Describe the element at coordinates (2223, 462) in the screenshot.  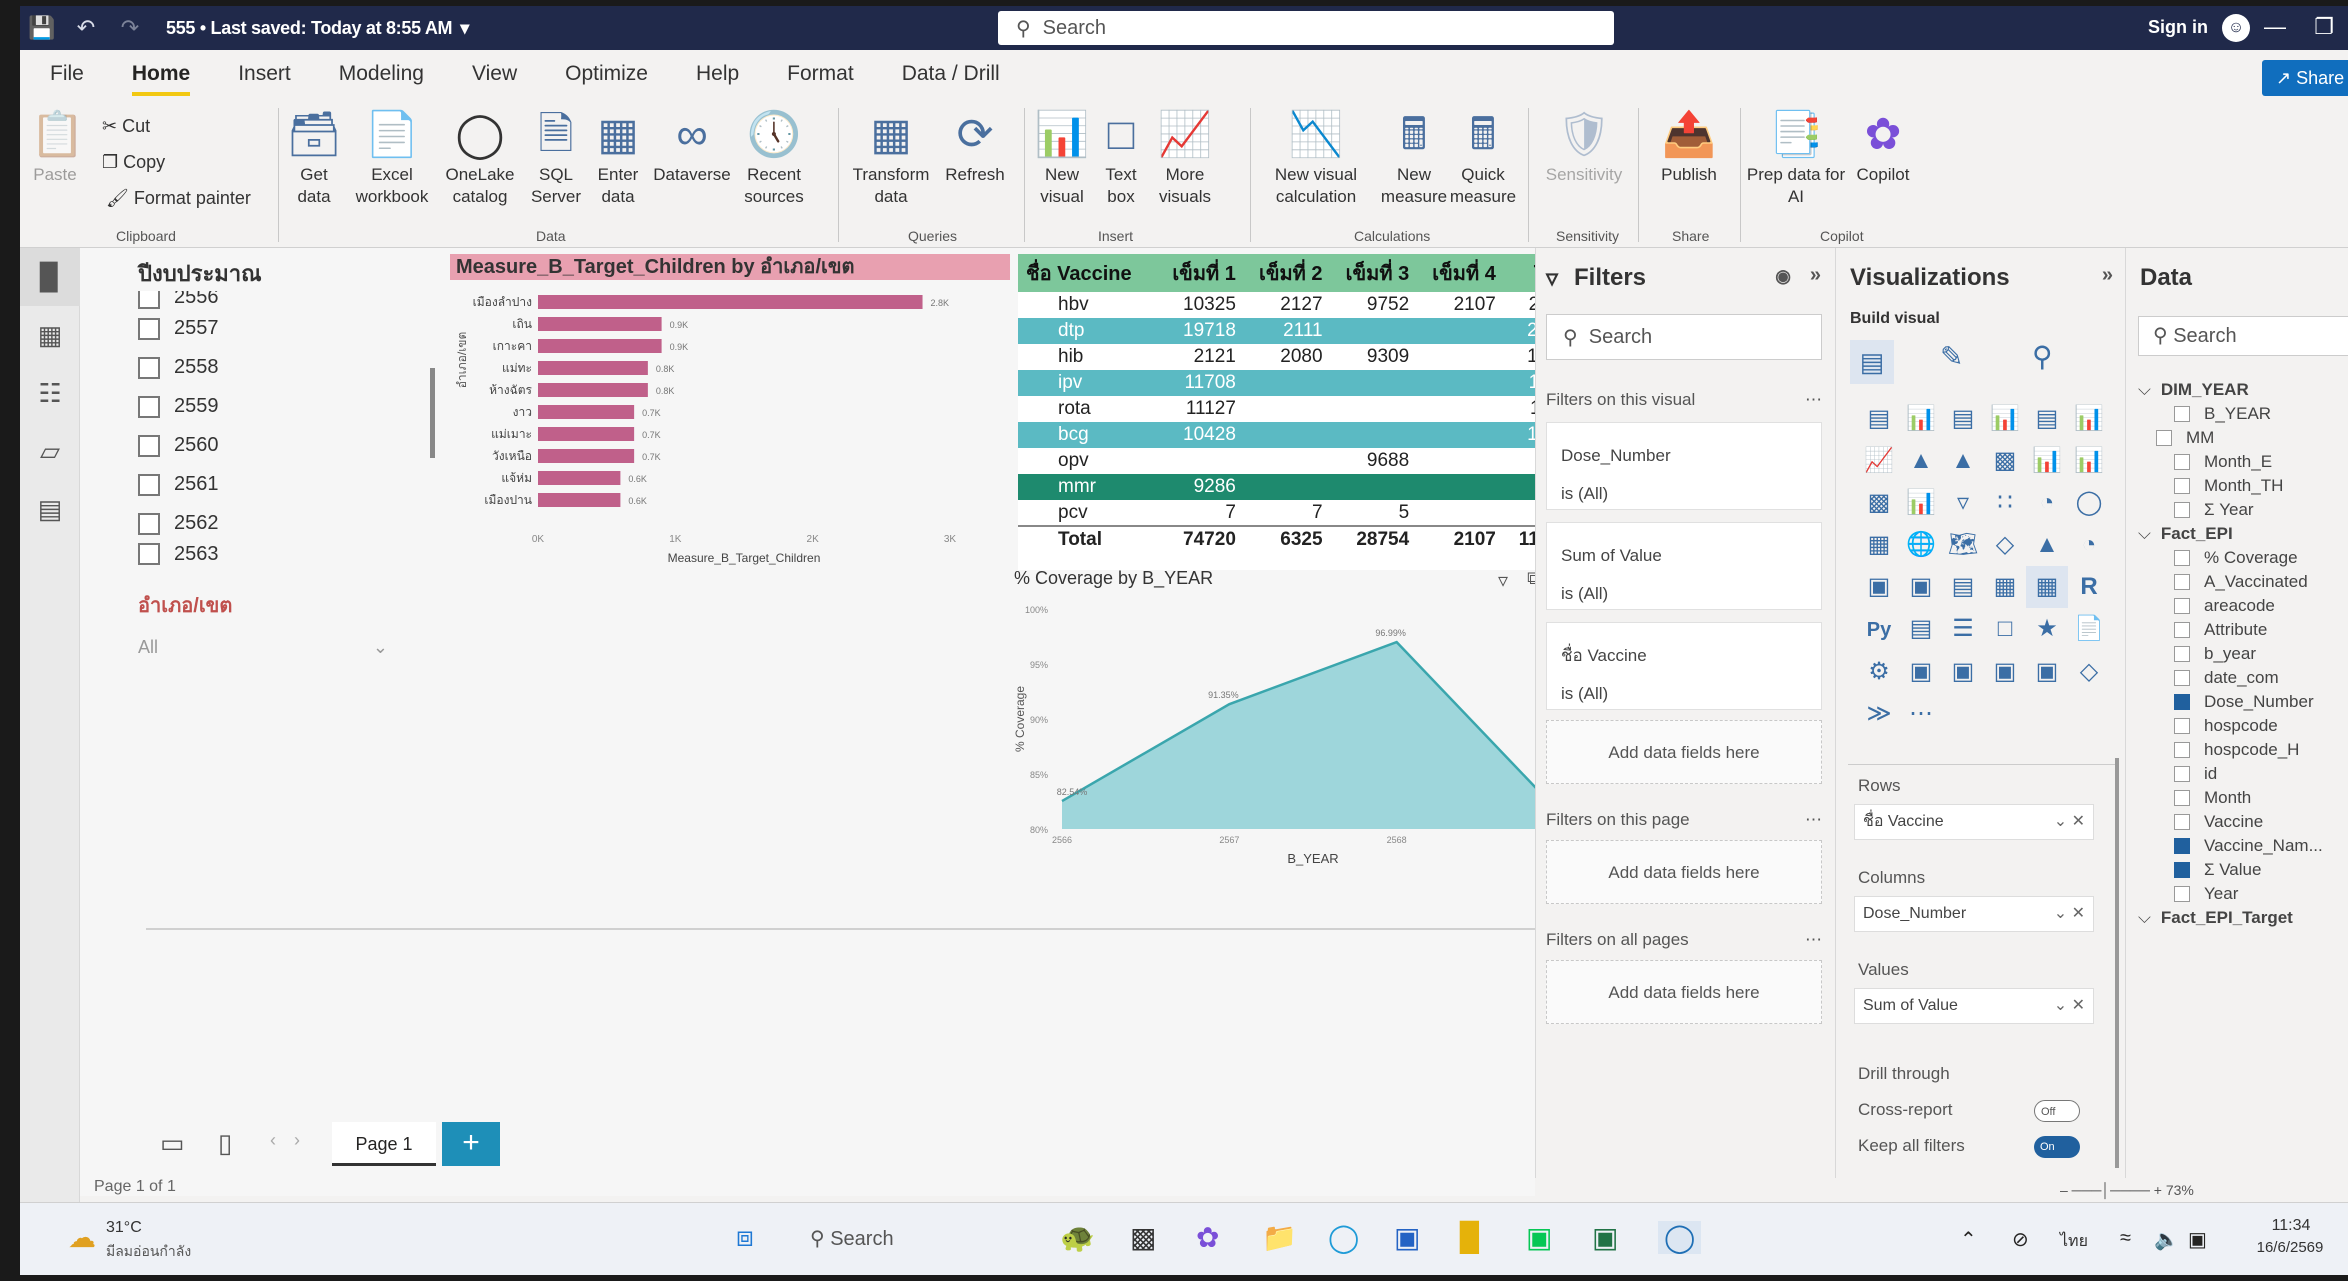
I see `data-field: Month_E` at that location.